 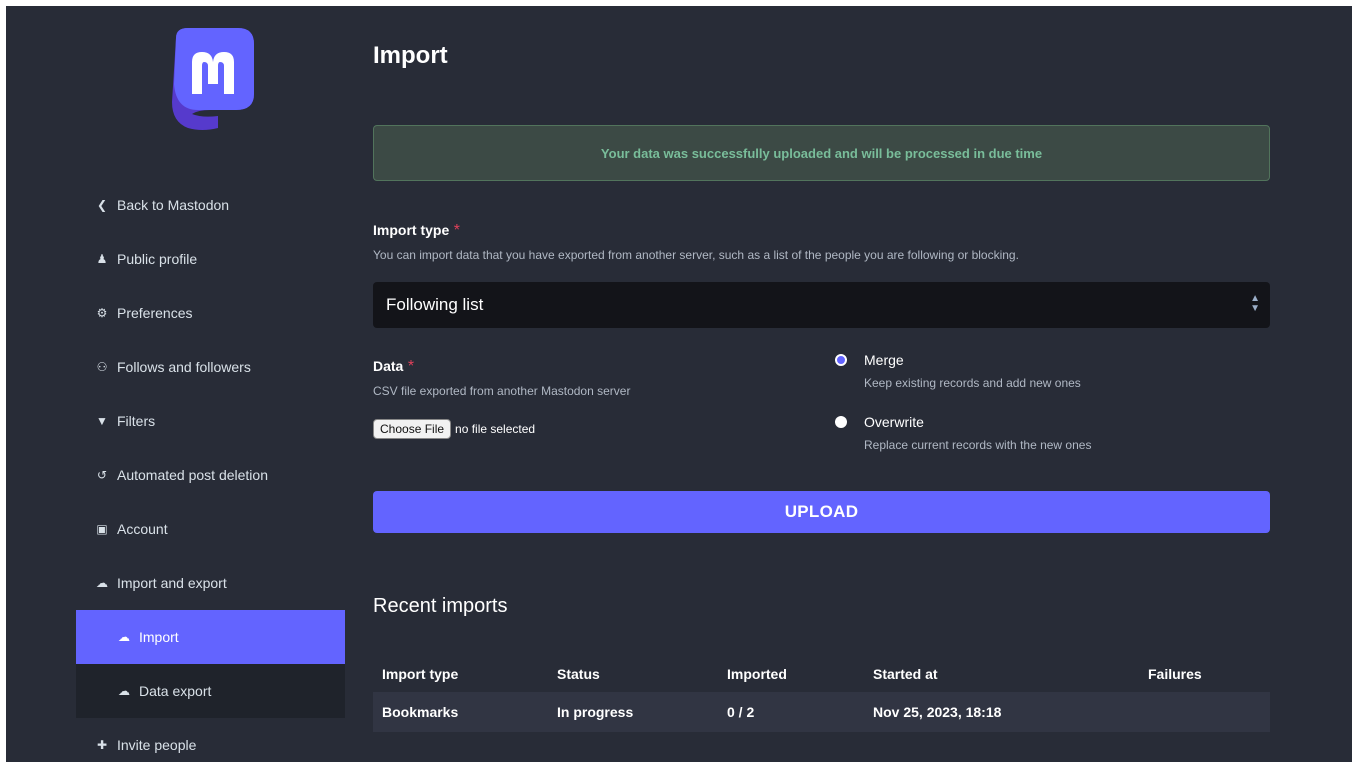 I want to click on select-arrows-icon: ▲ ▼, so click(x=1255, y=303).